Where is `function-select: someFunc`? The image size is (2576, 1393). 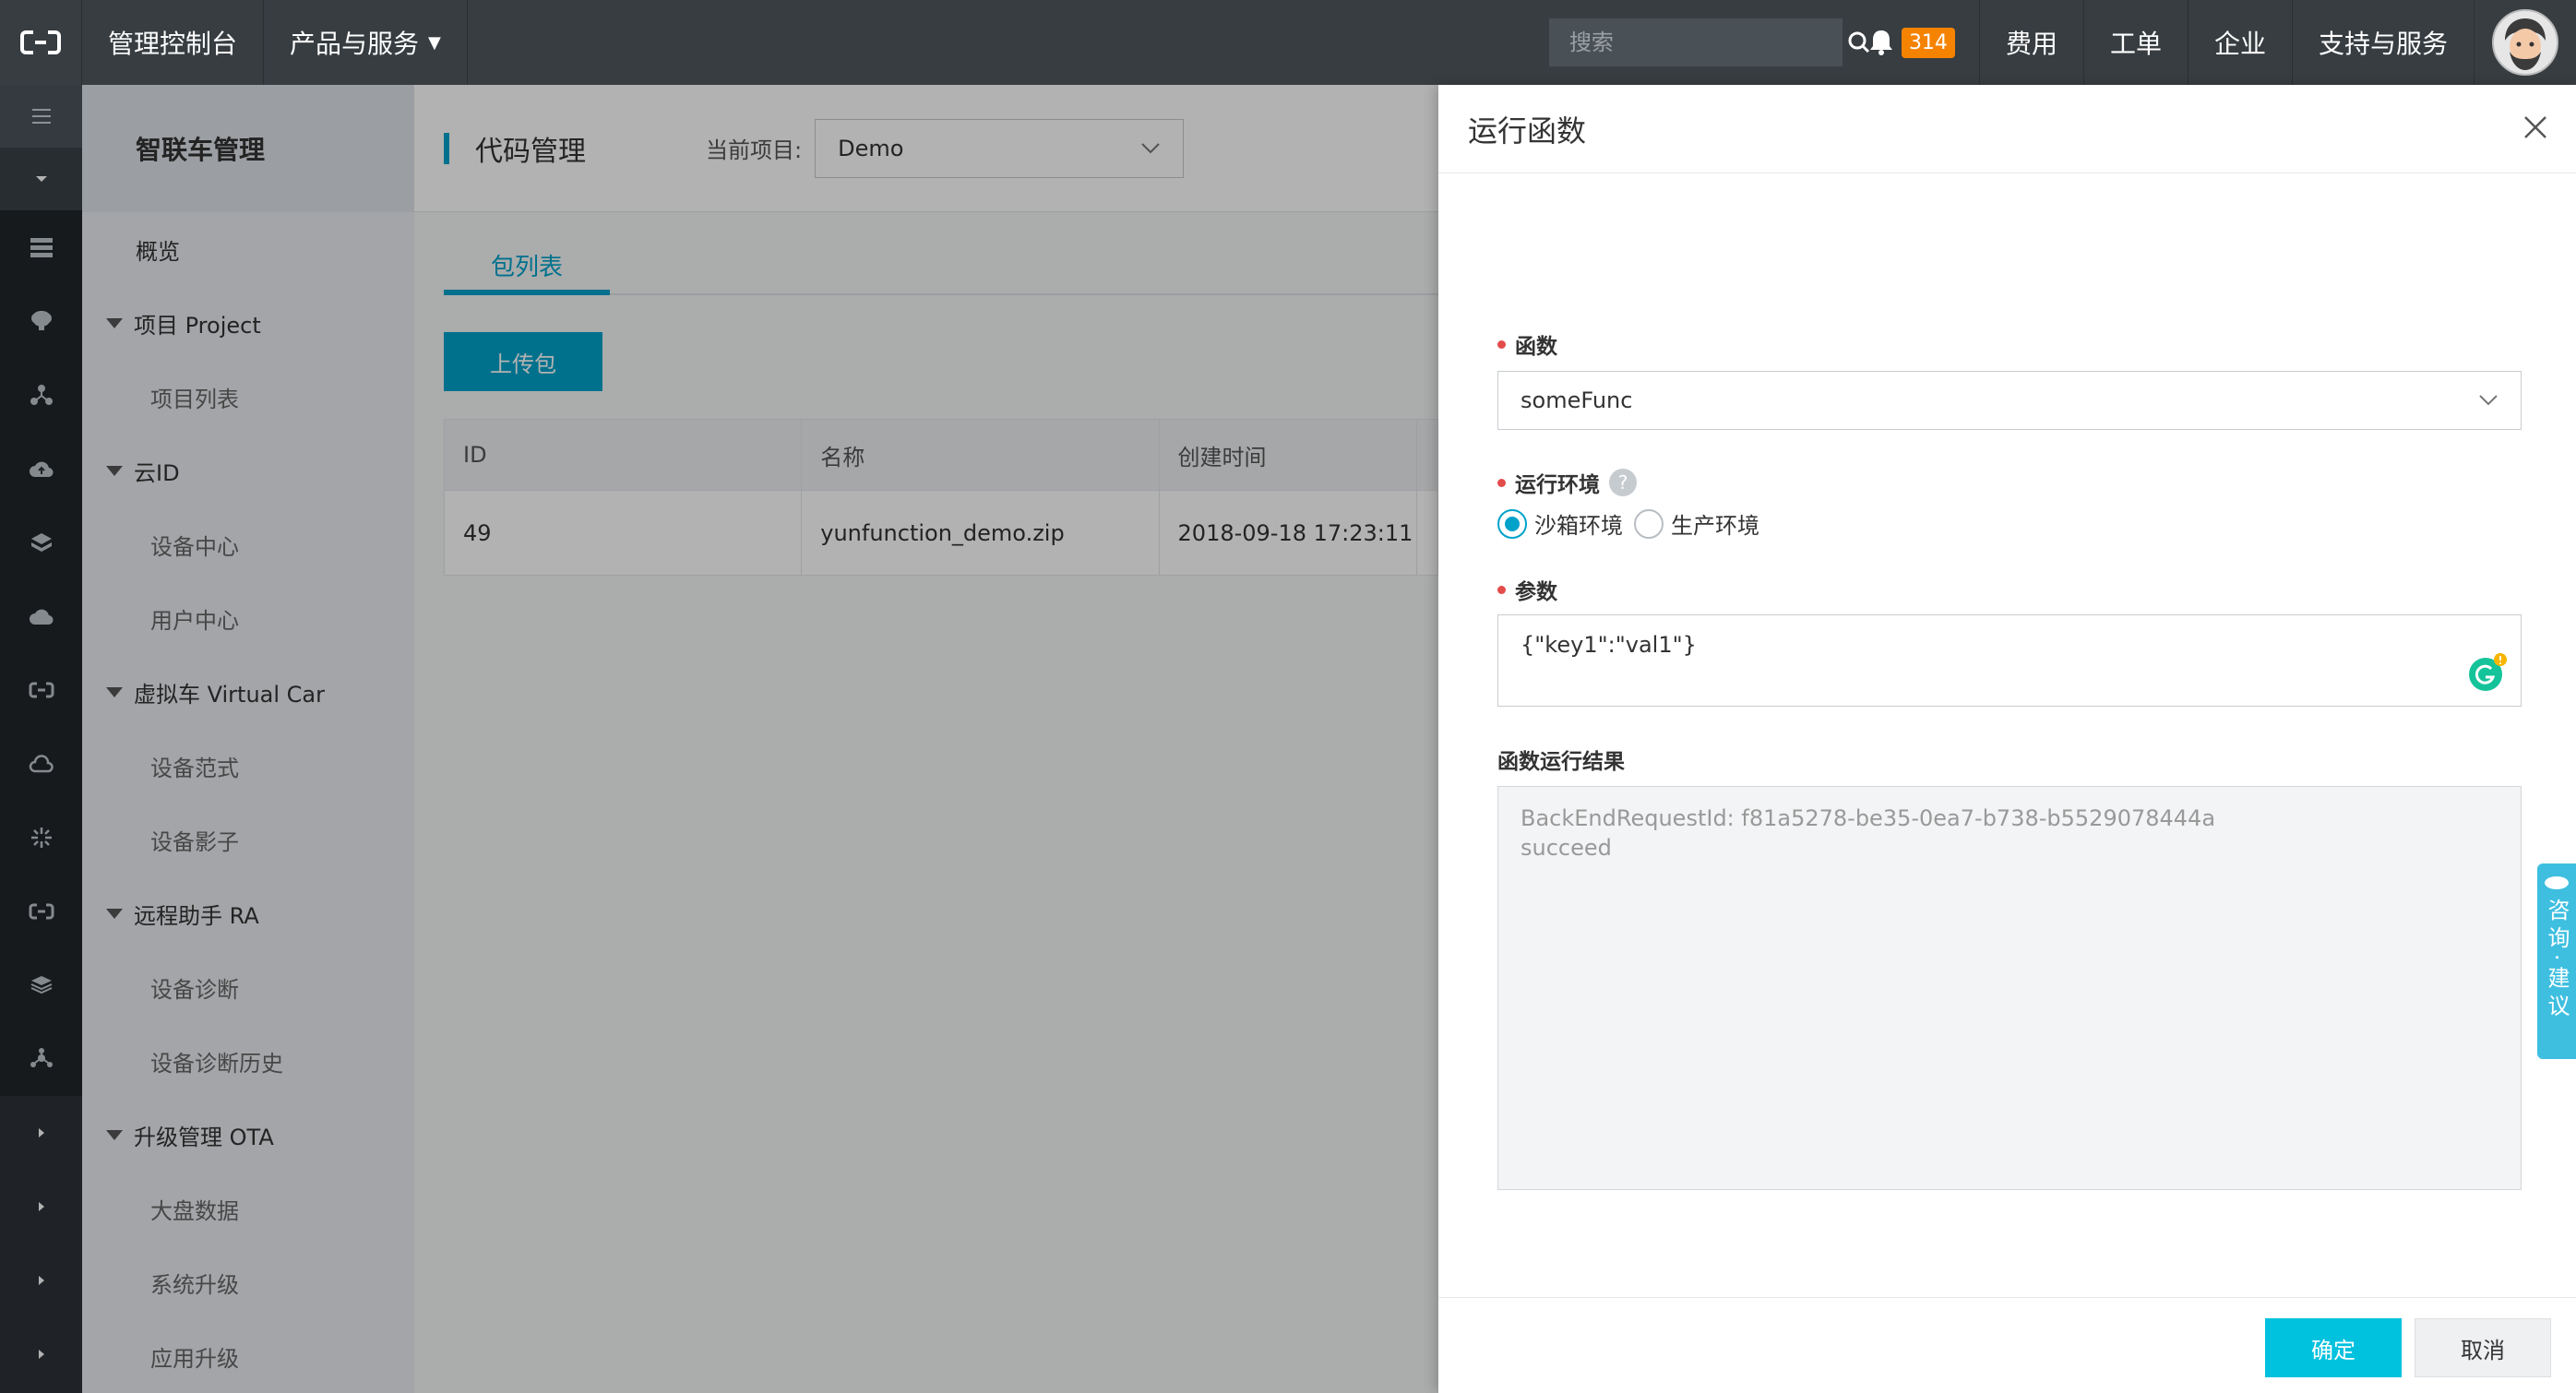
function-select: someFunc is located at coordinates (2010, 400).